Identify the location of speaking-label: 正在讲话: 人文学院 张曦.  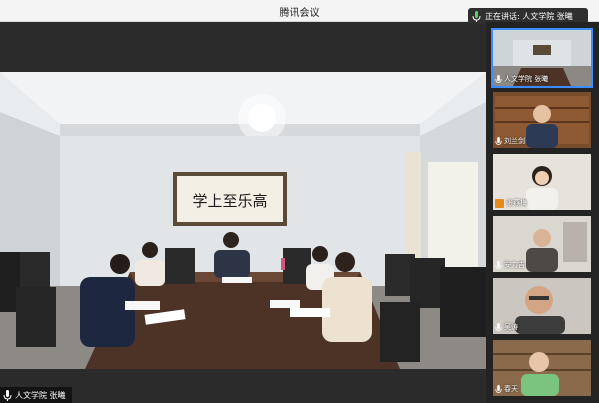
(529, 16).